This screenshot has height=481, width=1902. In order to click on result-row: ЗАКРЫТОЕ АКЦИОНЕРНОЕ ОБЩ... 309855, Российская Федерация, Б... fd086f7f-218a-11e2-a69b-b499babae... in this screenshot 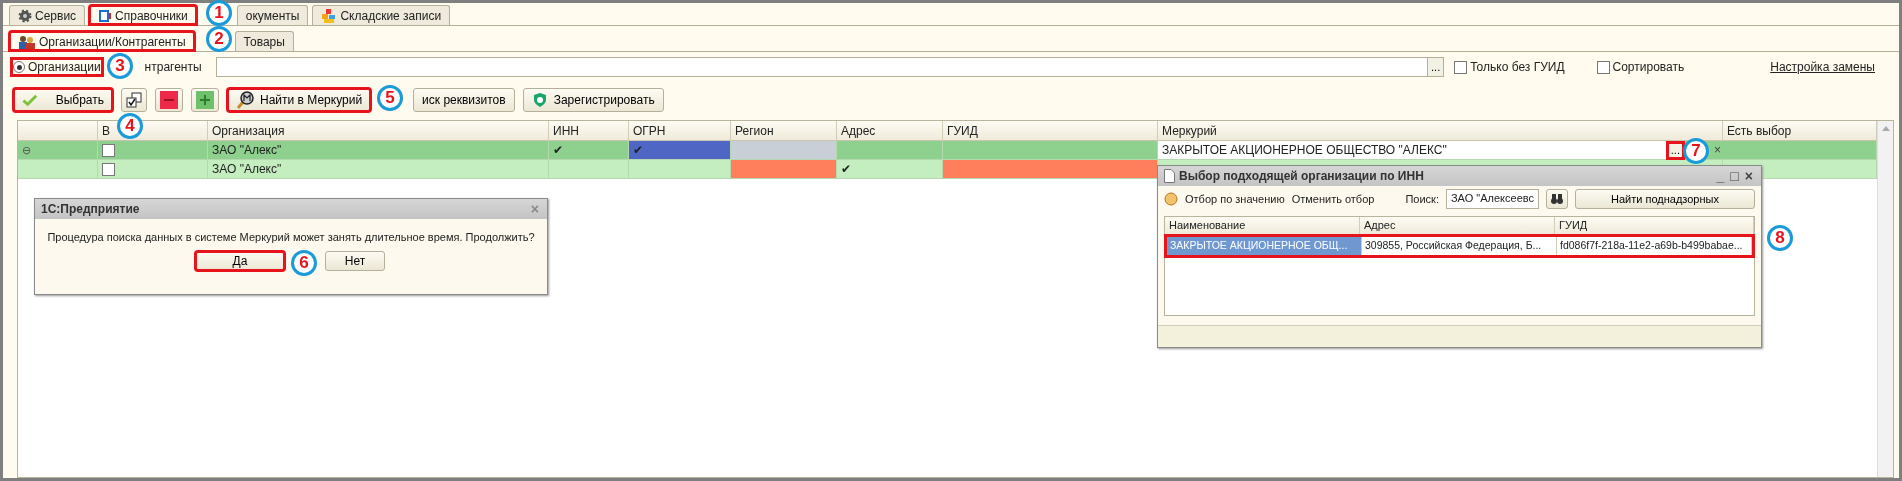, I will do `click(1459, 246)`.